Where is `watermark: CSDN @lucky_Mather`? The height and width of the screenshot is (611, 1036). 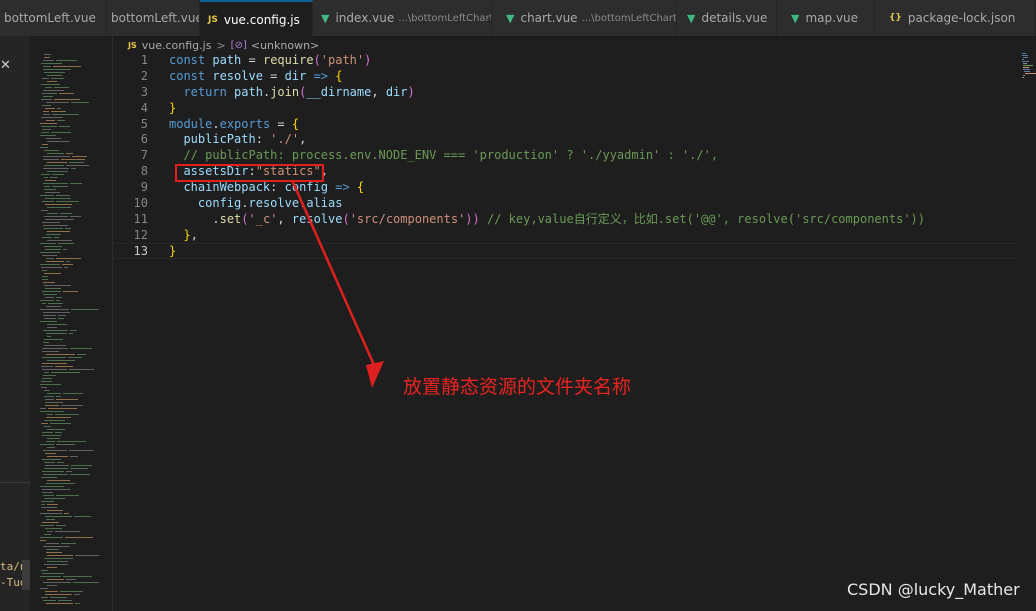 watermark: CSDN @lucky_Mather is located at coordinates (933, 589).